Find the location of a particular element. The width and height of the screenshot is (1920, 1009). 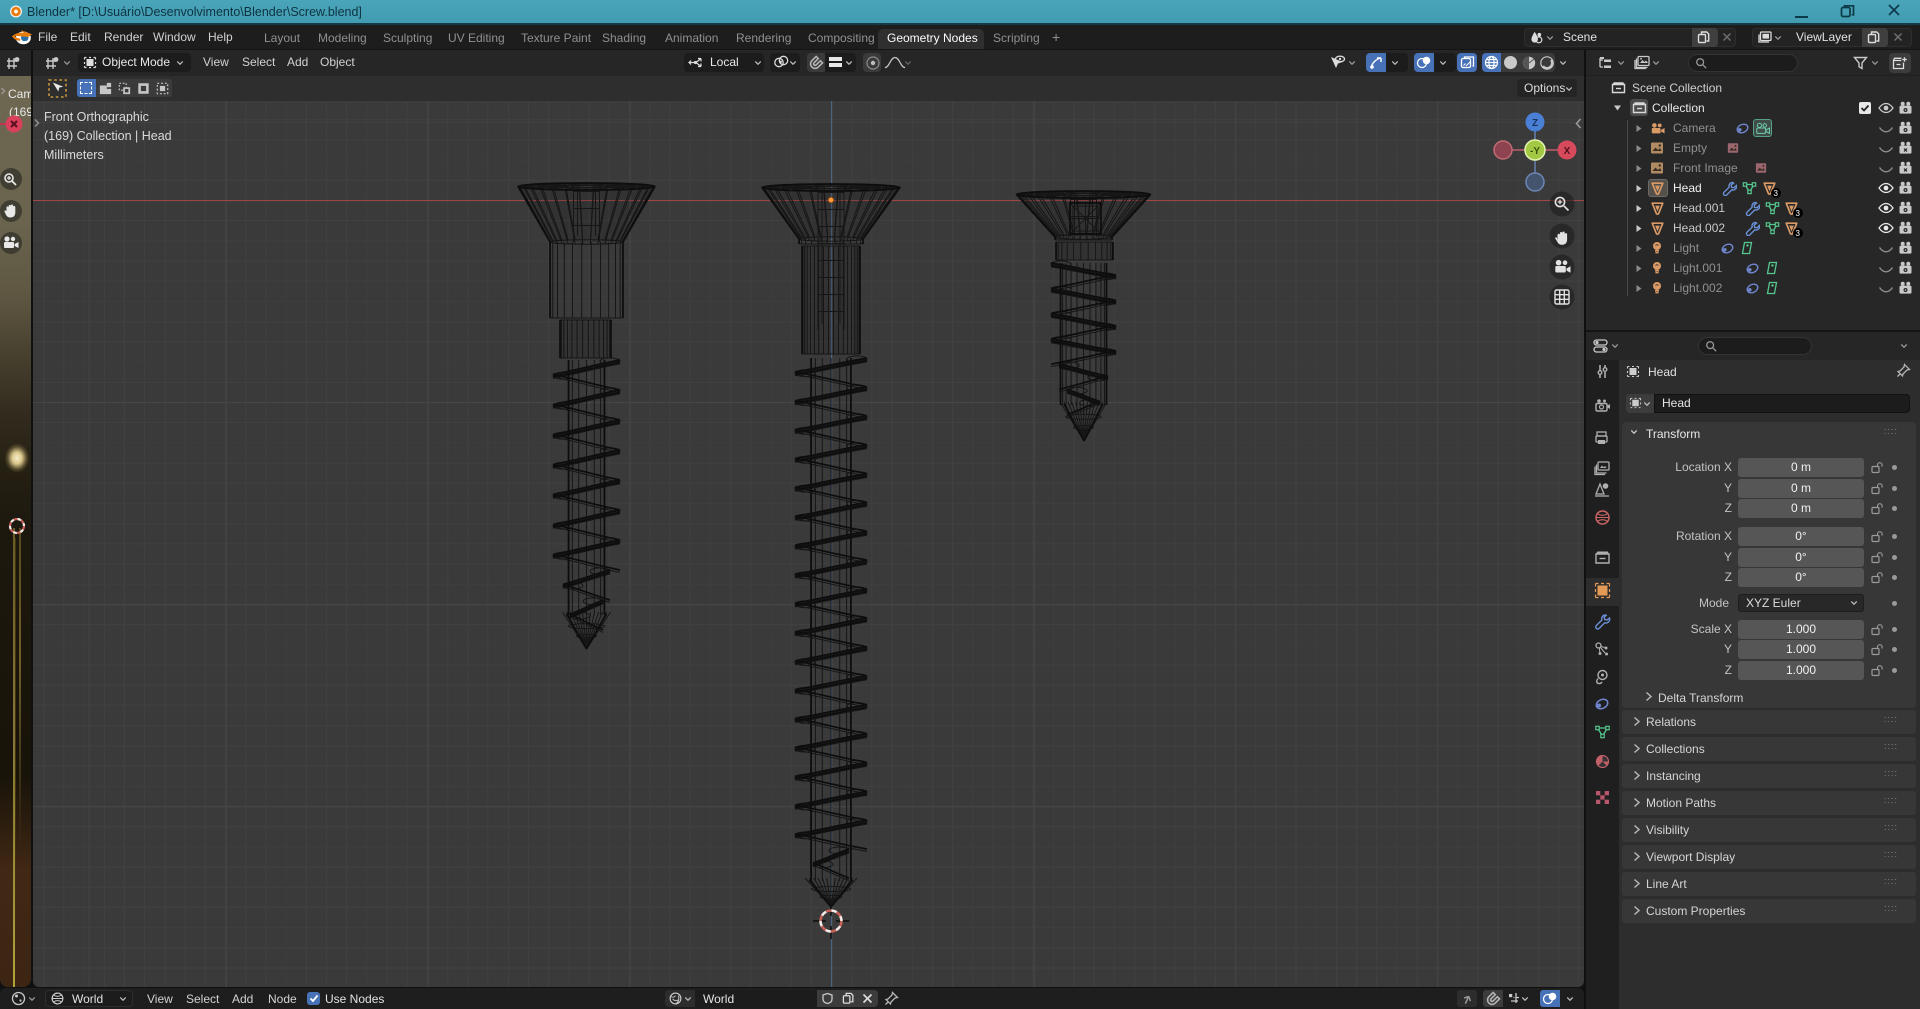

svg-text: Z is located at coordinates (1535, 123).